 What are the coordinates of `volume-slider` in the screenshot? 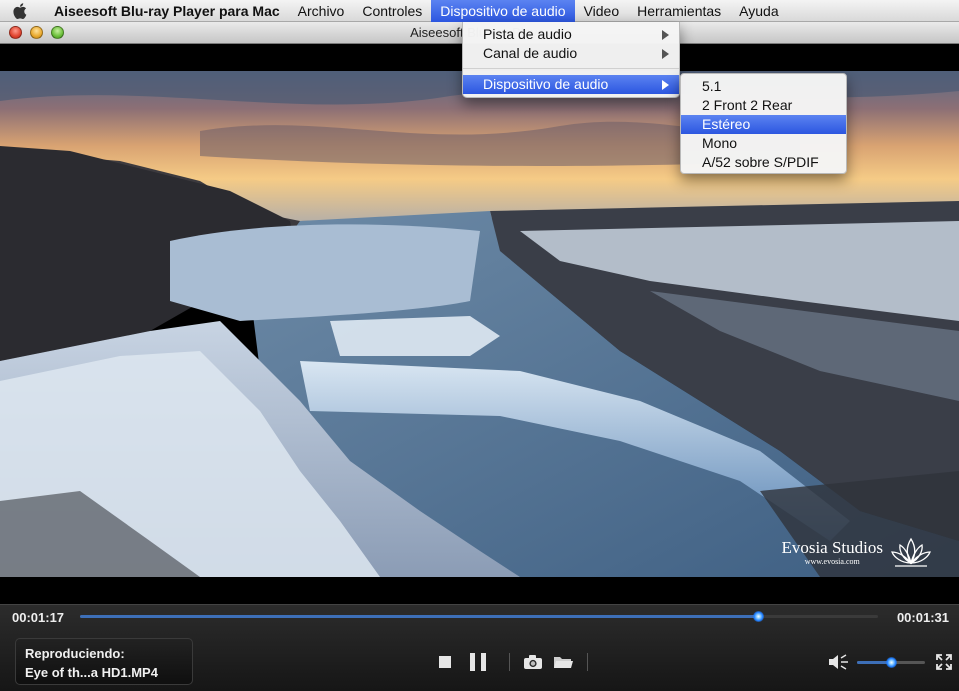 It's located at (891, 662).